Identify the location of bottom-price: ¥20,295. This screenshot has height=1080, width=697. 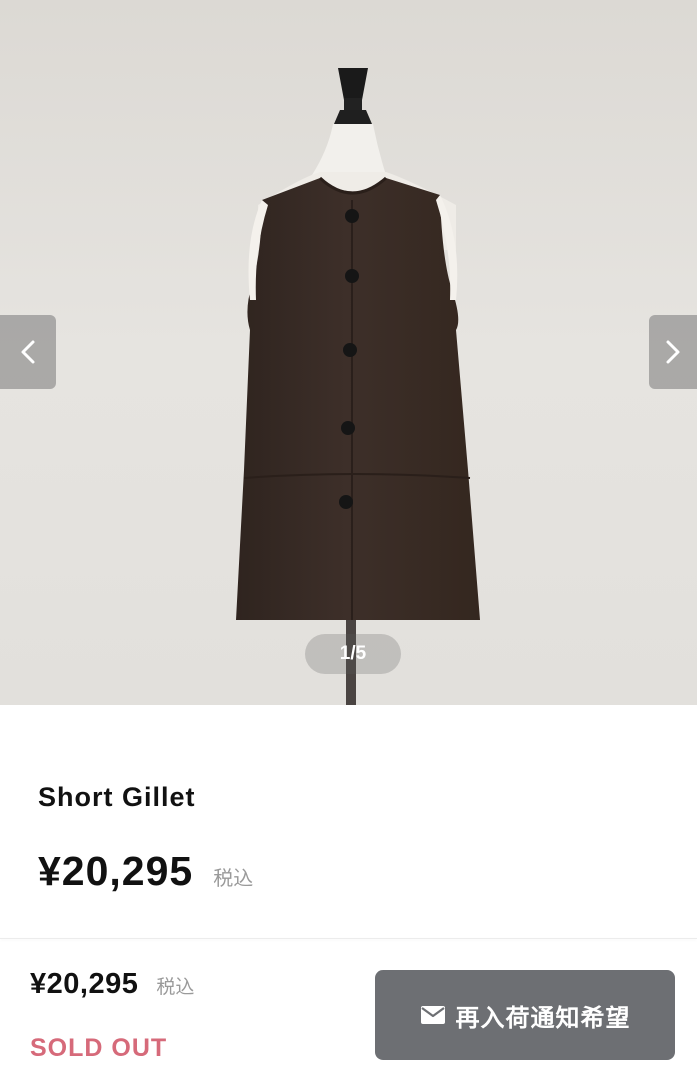
(84, 984).